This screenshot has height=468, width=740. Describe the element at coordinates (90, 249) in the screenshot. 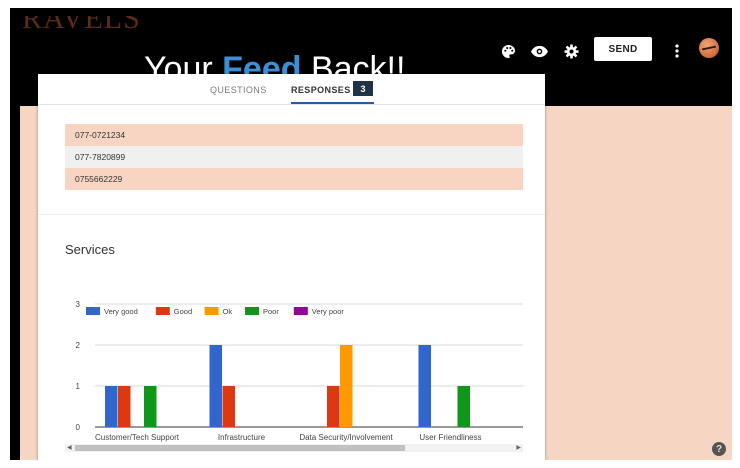

I see `services-title: Services` at that location.